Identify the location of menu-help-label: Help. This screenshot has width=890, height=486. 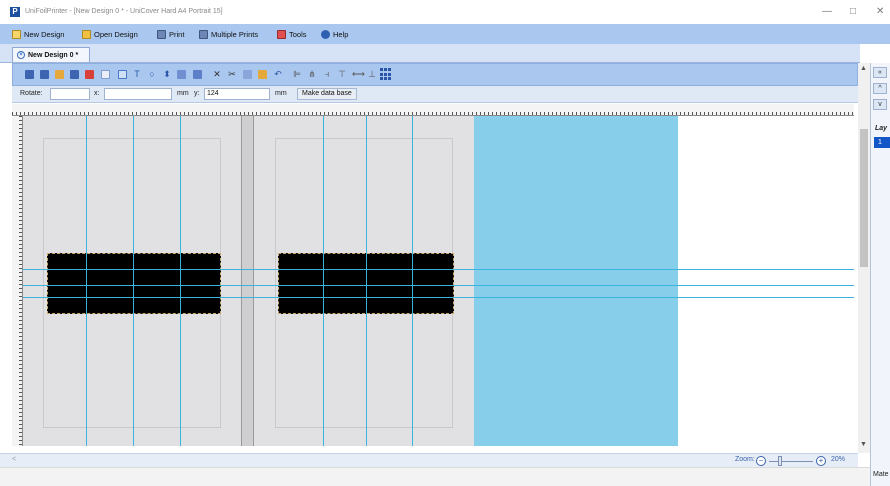
(341, 34).